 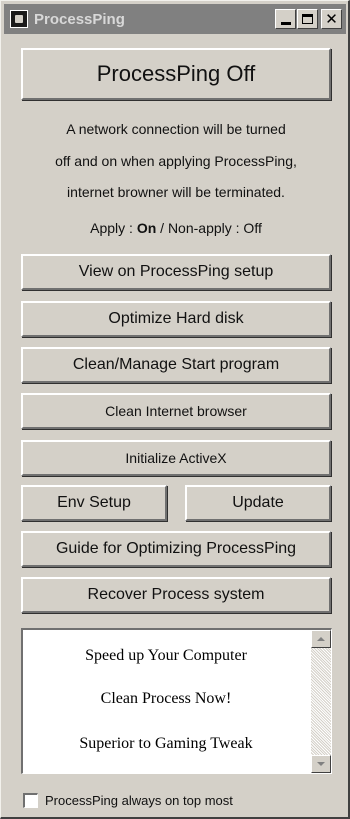 I want to click on apply-label: Apply :, so click(x=113, y=228).